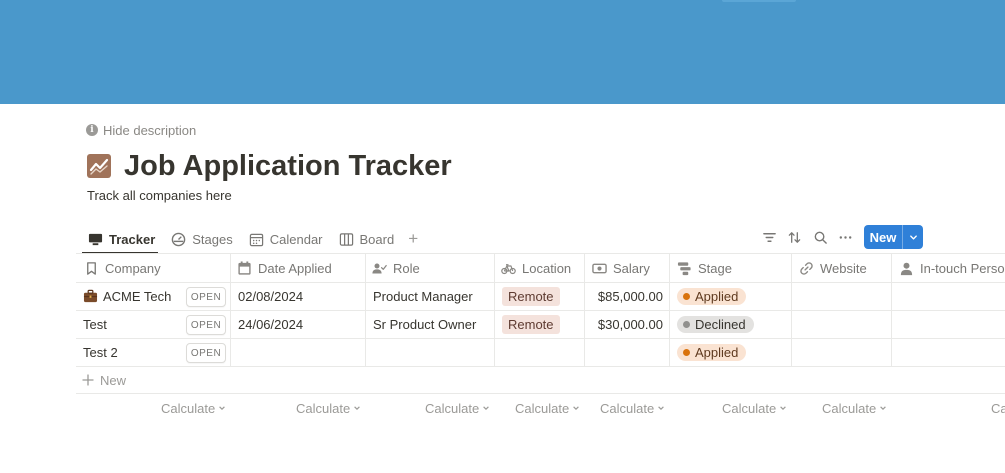 The image size is (1005, 473). Describe the element at coordinates (759, 1) in the screenshot. I see `cover-reposition-handle` at that location.